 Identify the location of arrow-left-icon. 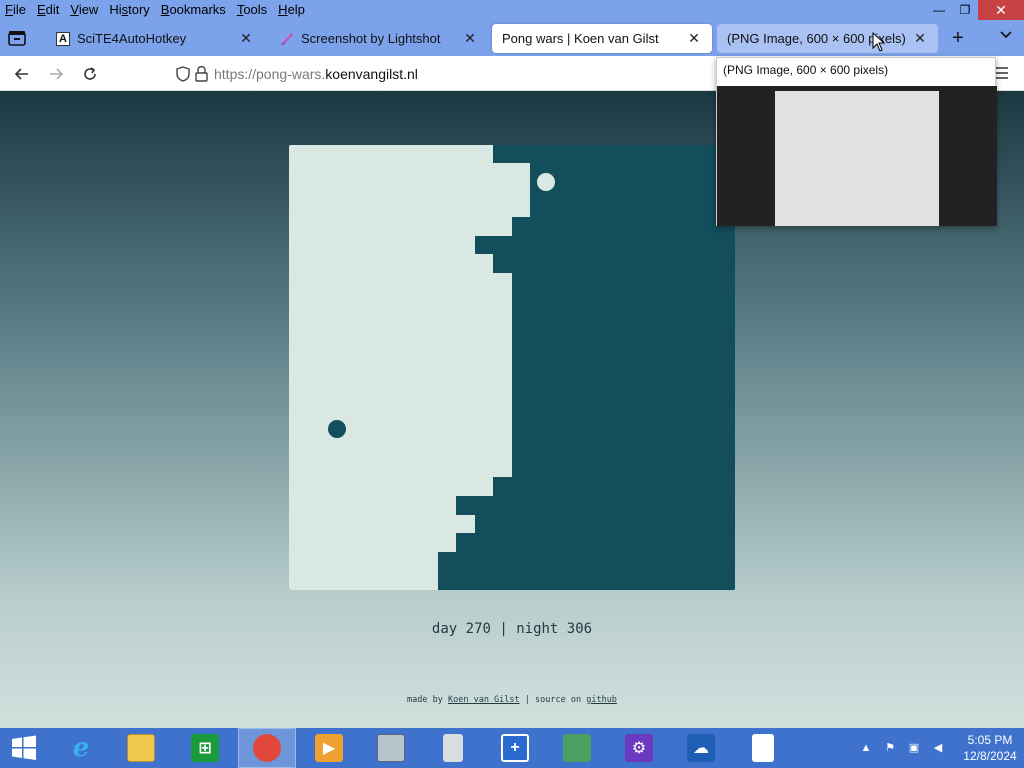
(21, 74).